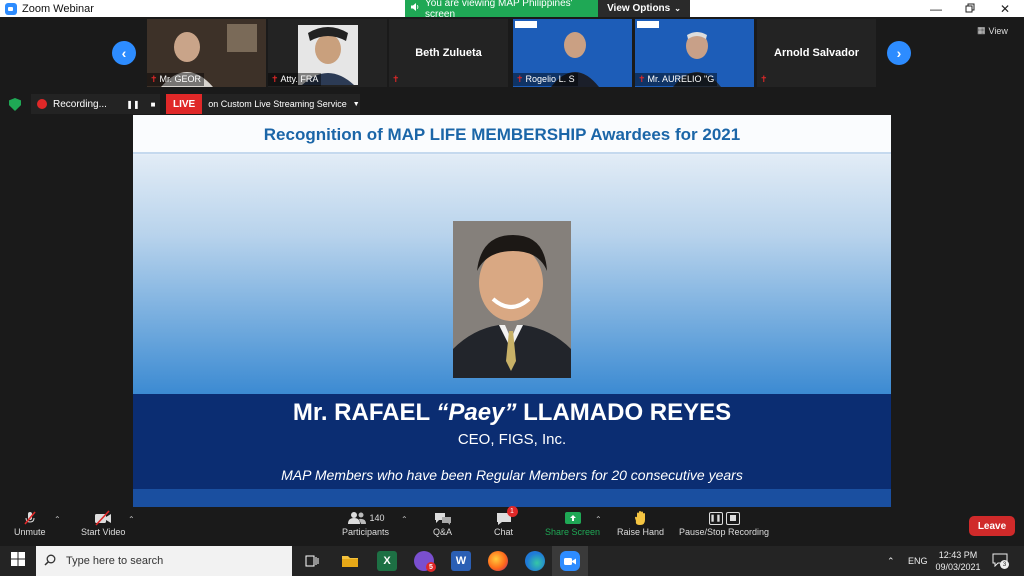 This screenshot has width=1024, height=576. I want to click on share-options-caret: ⌃, so click(598, 519).